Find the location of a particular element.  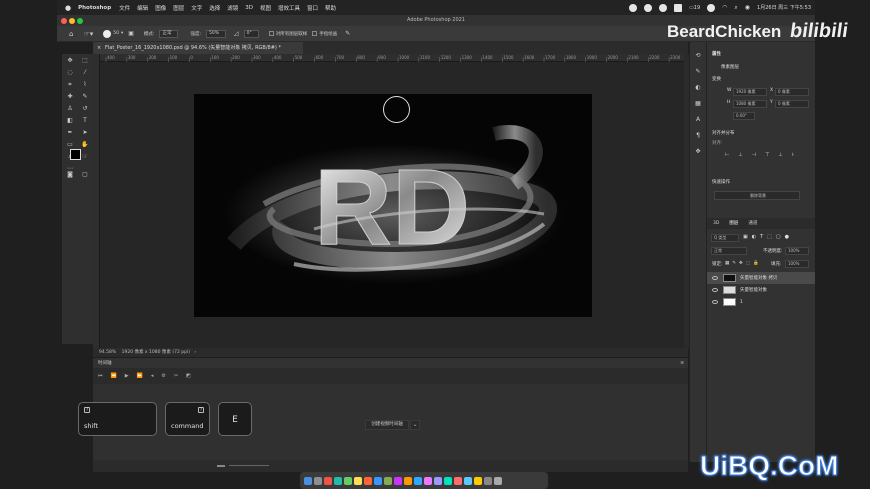

type-tool-icon: T is located at coordinates (85, 121).